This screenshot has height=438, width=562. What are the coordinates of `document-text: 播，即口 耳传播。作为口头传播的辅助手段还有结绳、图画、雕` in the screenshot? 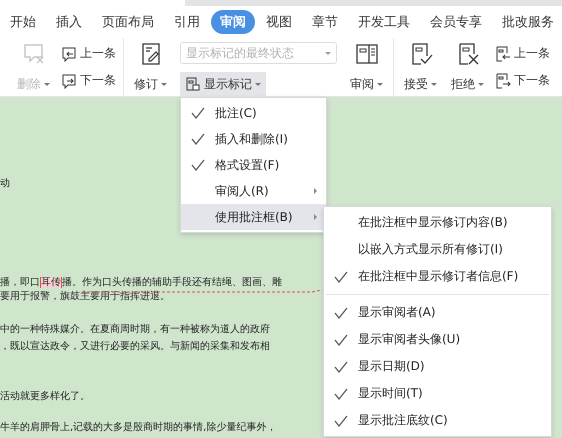 It's located at (141, 283).